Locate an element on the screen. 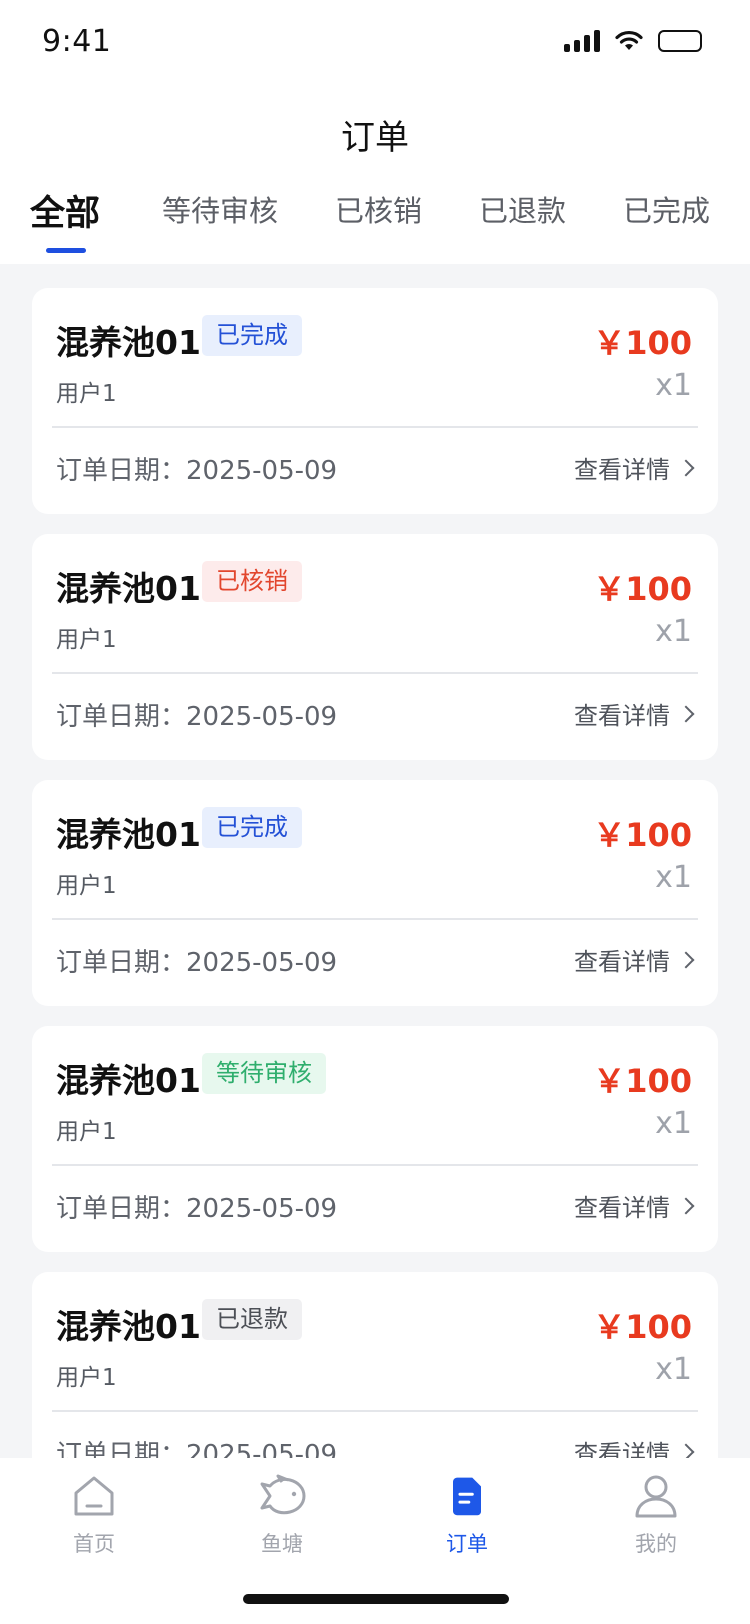  nav-orders-label: 订单 is located at coordinates (467, 1544).